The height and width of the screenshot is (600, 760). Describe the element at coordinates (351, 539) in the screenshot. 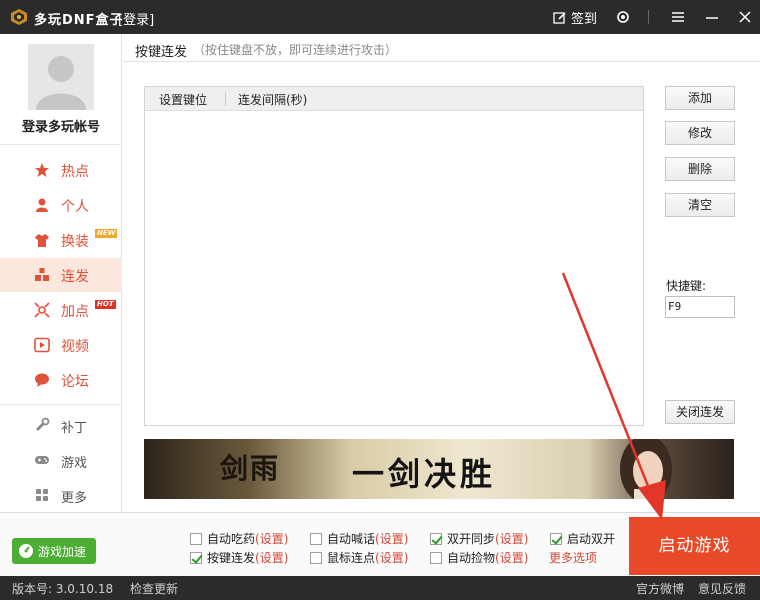

I see `option-label: 自动喊话` at that location.